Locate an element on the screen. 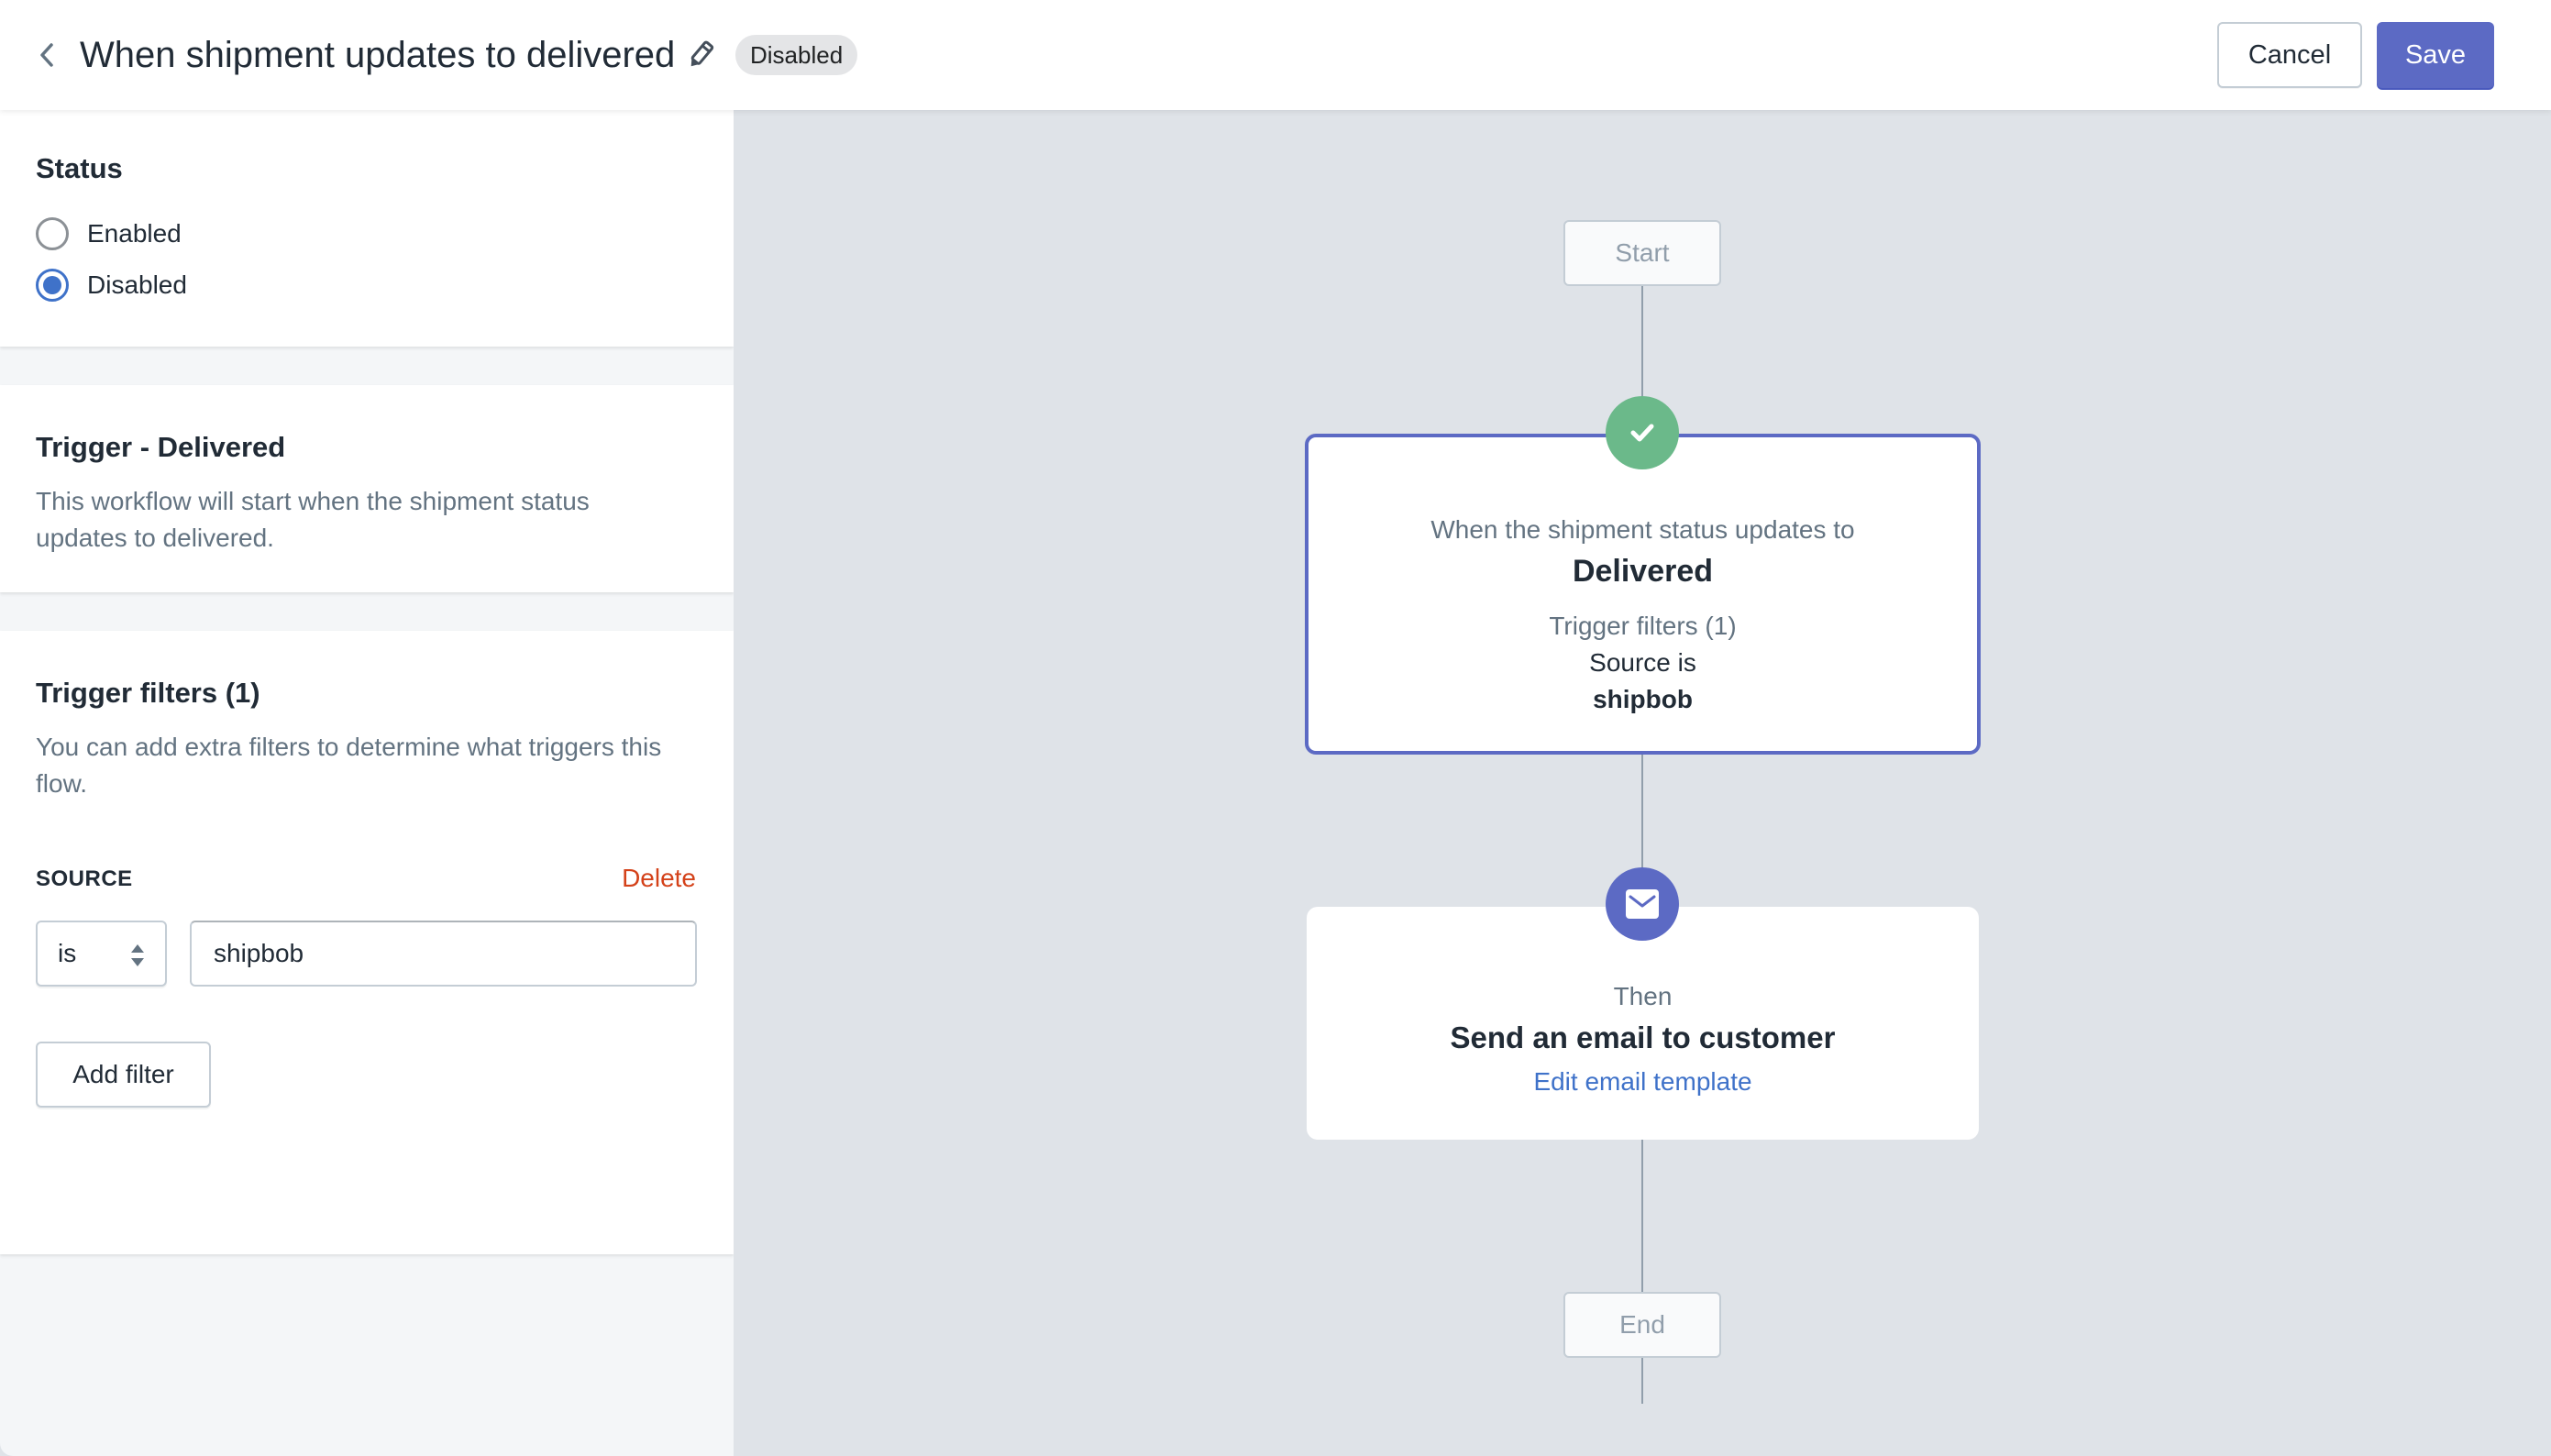 Image resolution: width=2551 pixels, height=1456 pixels. trigger-node-filter-value: shipbob is located at coordinates (1643, 699).